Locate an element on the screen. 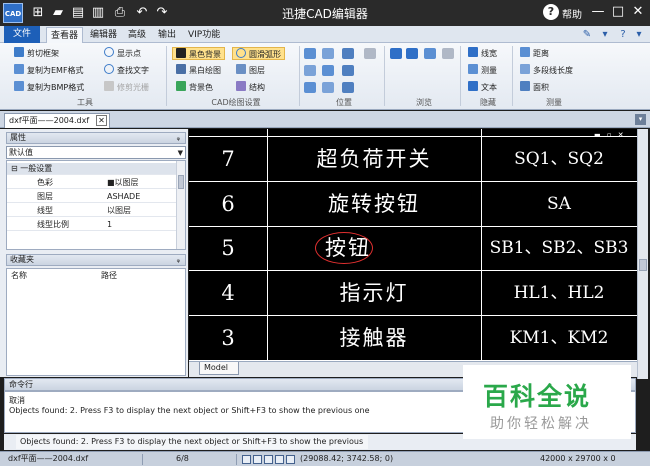  layers-button: 图层 is located at coordinates (250, 70).